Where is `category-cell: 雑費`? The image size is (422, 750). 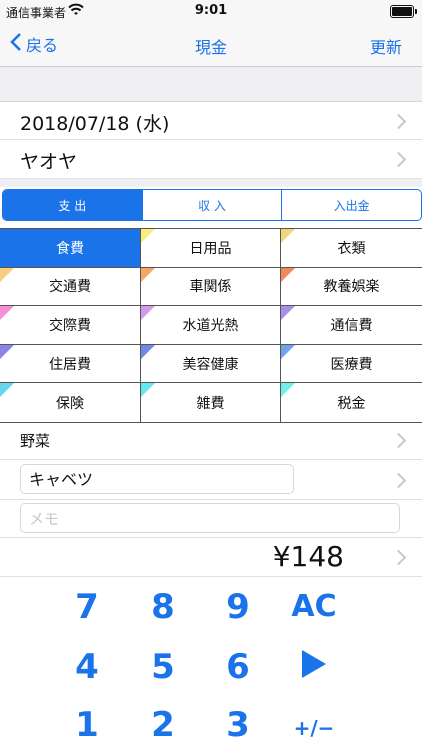
category-cell: 雑費 is located at coordinates (211, 402).